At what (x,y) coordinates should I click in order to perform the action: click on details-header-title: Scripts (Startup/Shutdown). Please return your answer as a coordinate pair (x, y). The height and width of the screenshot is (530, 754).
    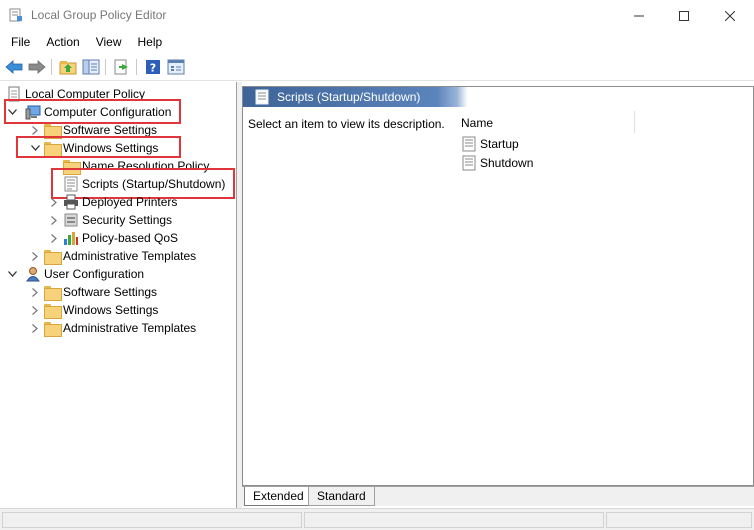
    Looking at the image, I should click on (349, 97).